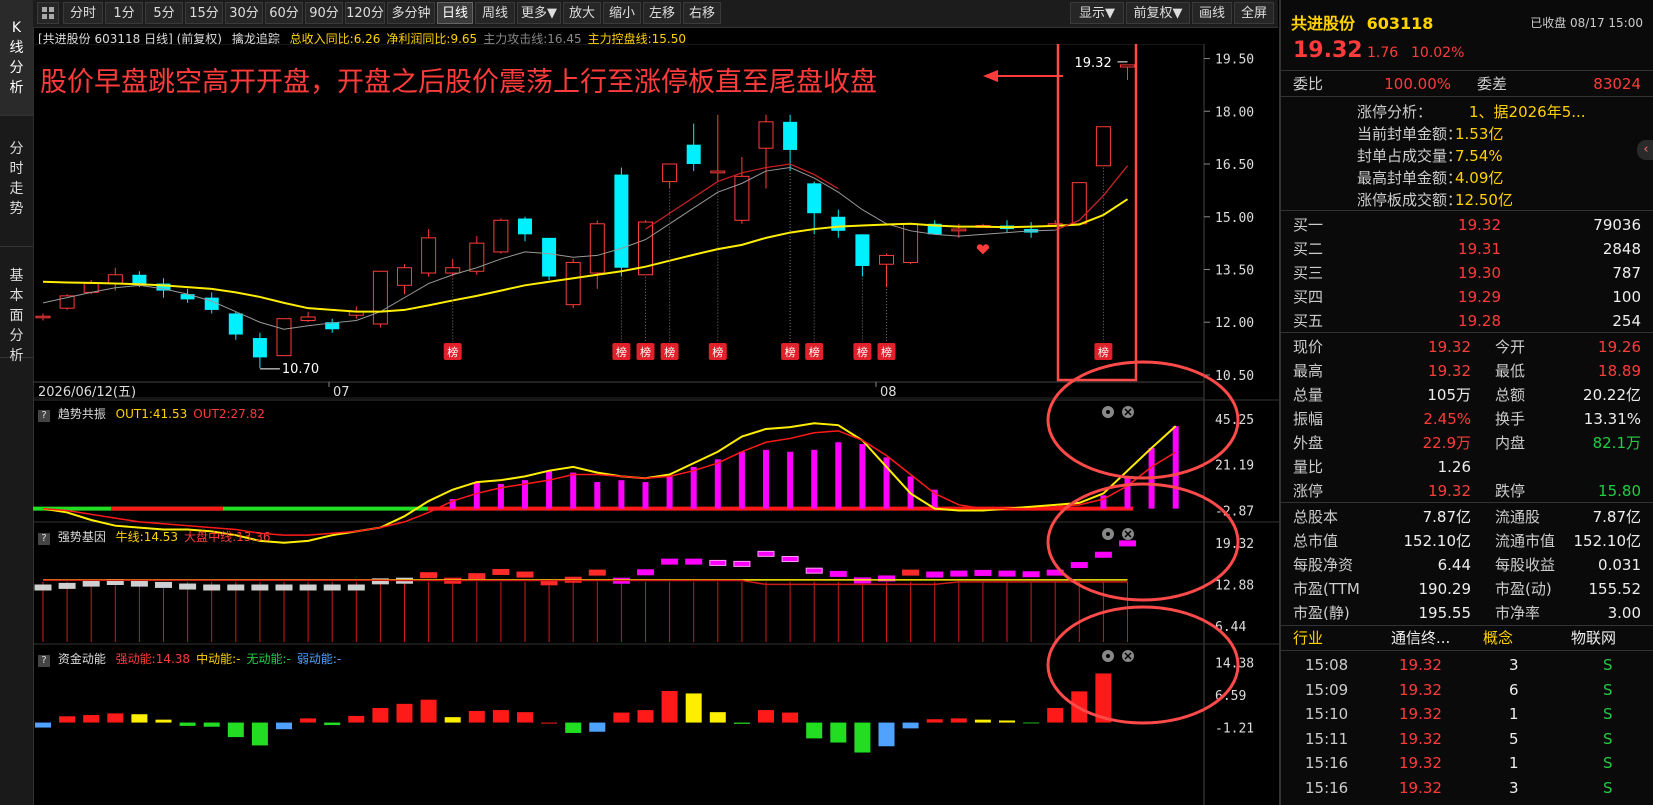 This screenshot has height=805, width=1653. What do you see at coordinates (16, 182) in the screenshot?
I see `tab-intraday: 分时走势` at bounding box center [16, 182].